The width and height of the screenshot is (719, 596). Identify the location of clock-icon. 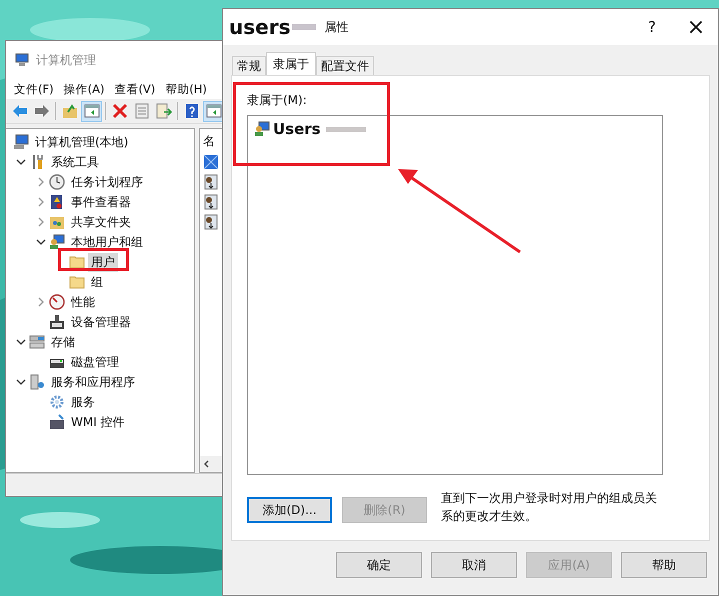
(57, 182).